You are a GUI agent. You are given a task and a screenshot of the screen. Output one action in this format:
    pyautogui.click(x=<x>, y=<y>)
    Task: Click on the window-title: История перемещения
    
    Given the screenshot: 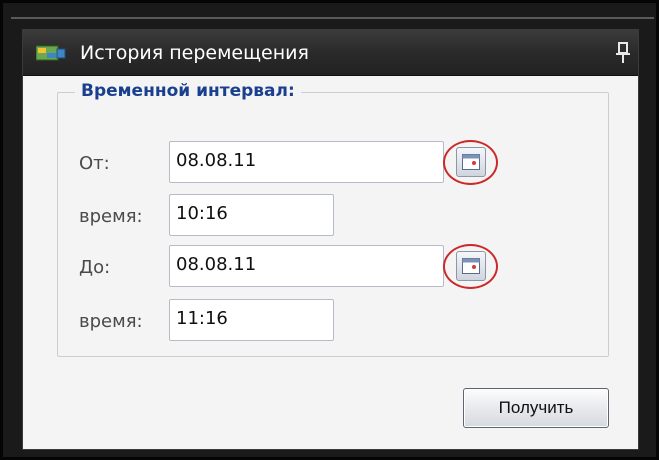 What is the action you would take?
    pyautogui.click(x=194, y=53)
    